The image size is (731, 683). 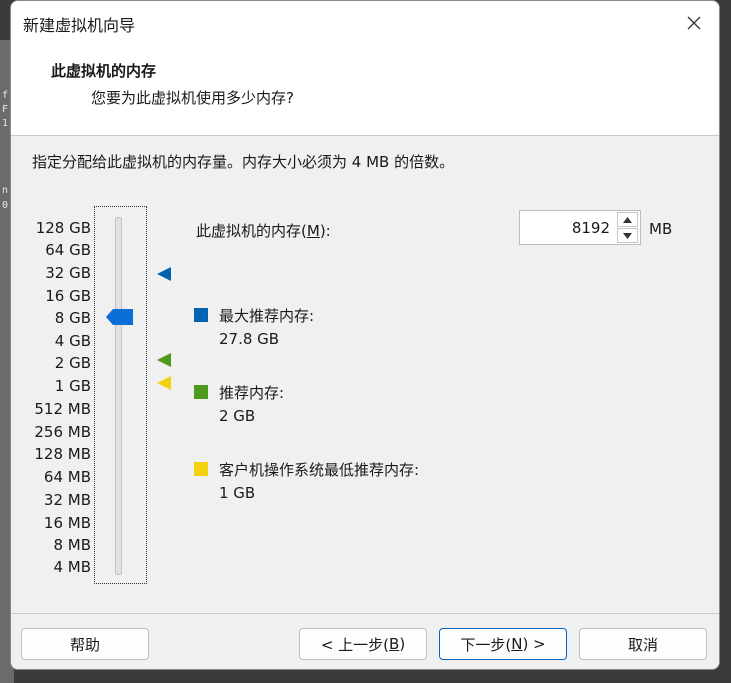 I want to click on window-title: 新建虚拟机向导, so click(x=79, y=25).